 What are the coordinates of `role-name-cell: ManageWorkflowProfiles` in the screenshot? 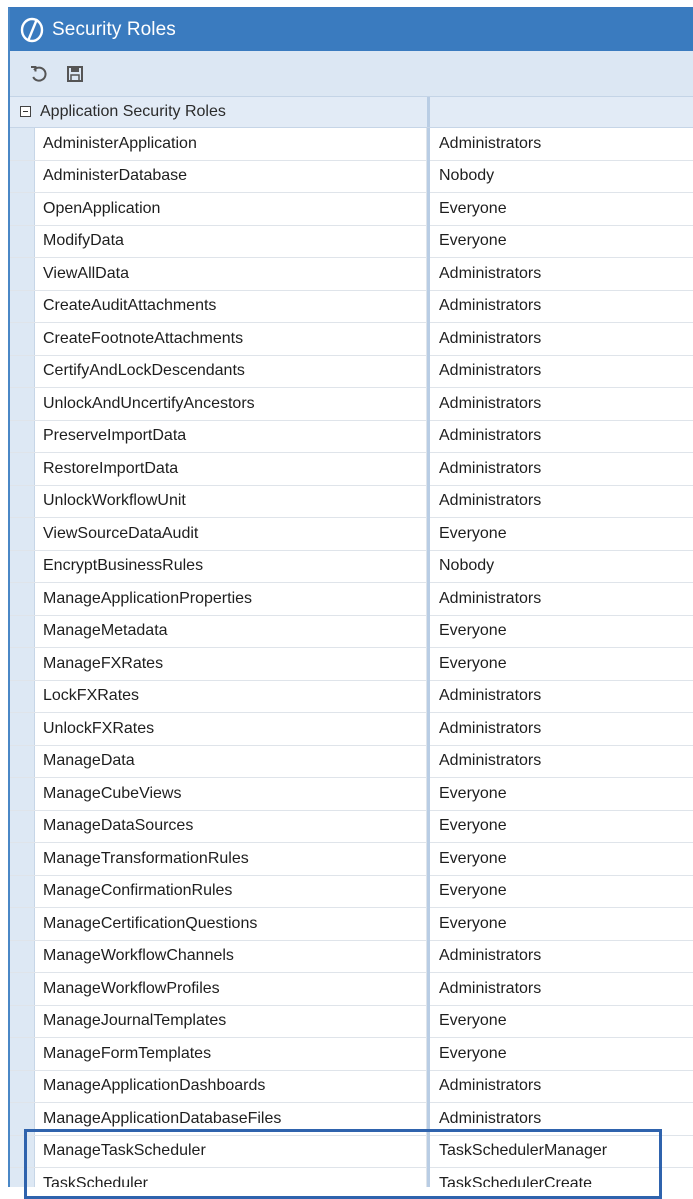 It's located at (230, 989).